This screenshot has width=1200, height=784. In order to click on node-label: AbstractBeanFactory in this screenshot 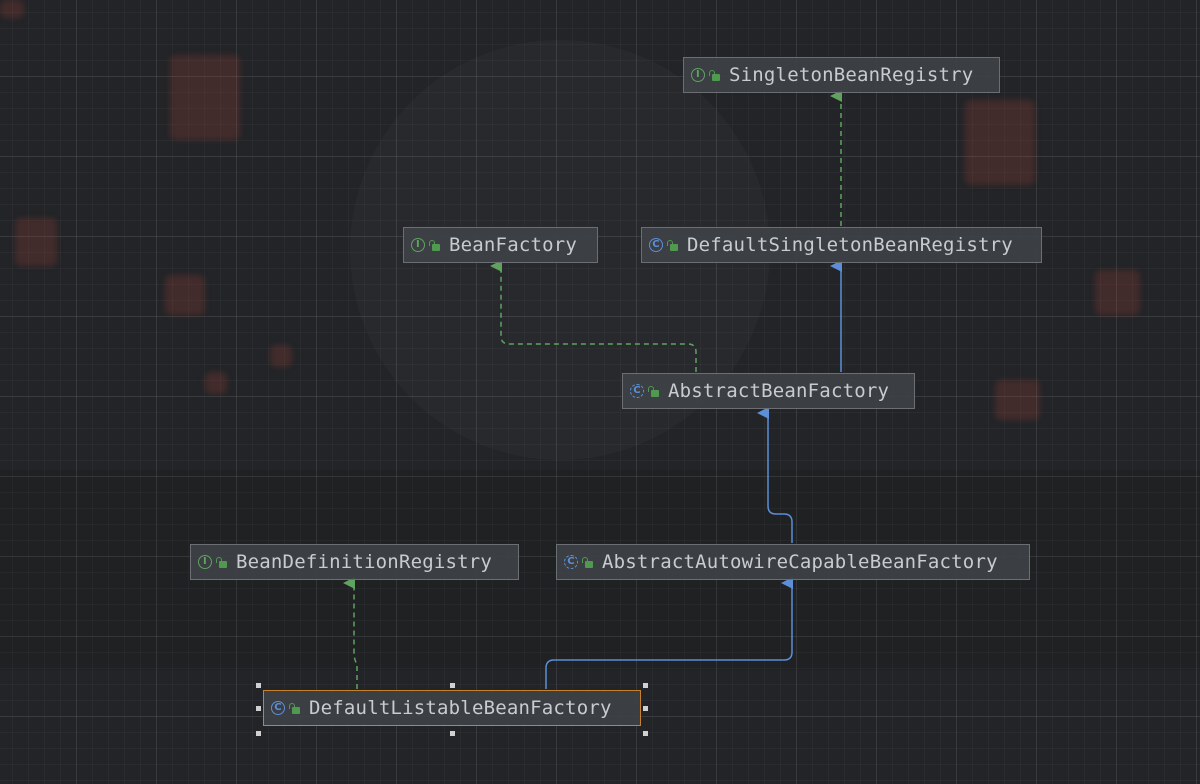, I will do `click(779, 391)`.